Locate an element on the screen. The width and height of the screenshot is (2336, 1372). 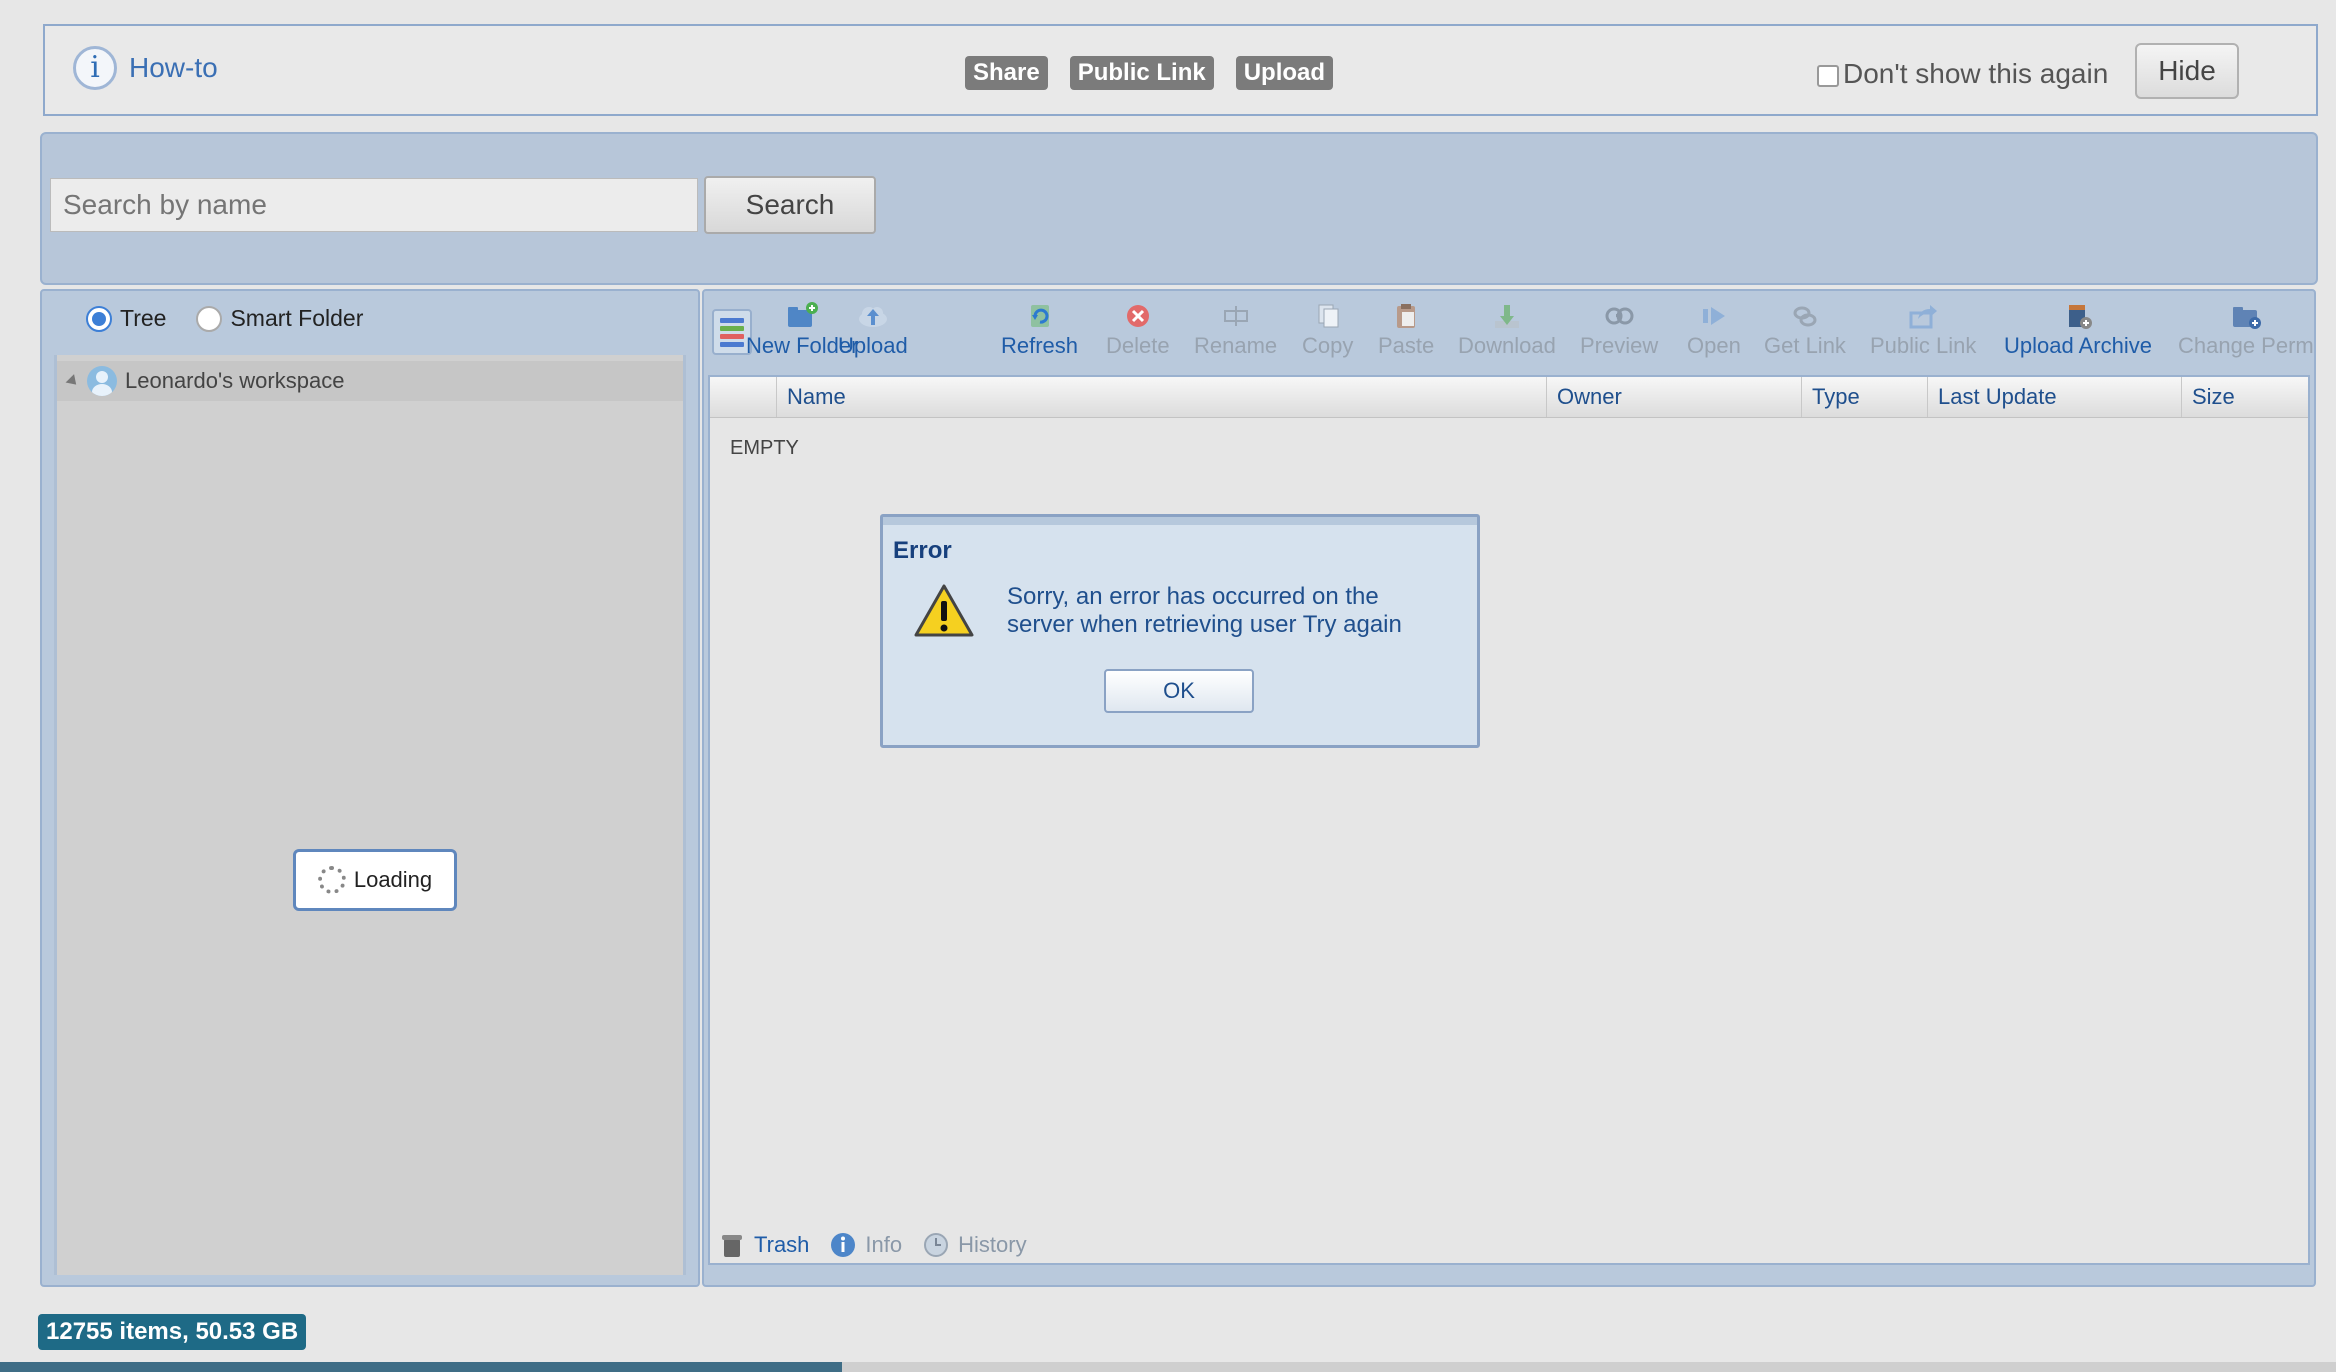
loading-indicator: Loading is located at coordinates (375, 880).